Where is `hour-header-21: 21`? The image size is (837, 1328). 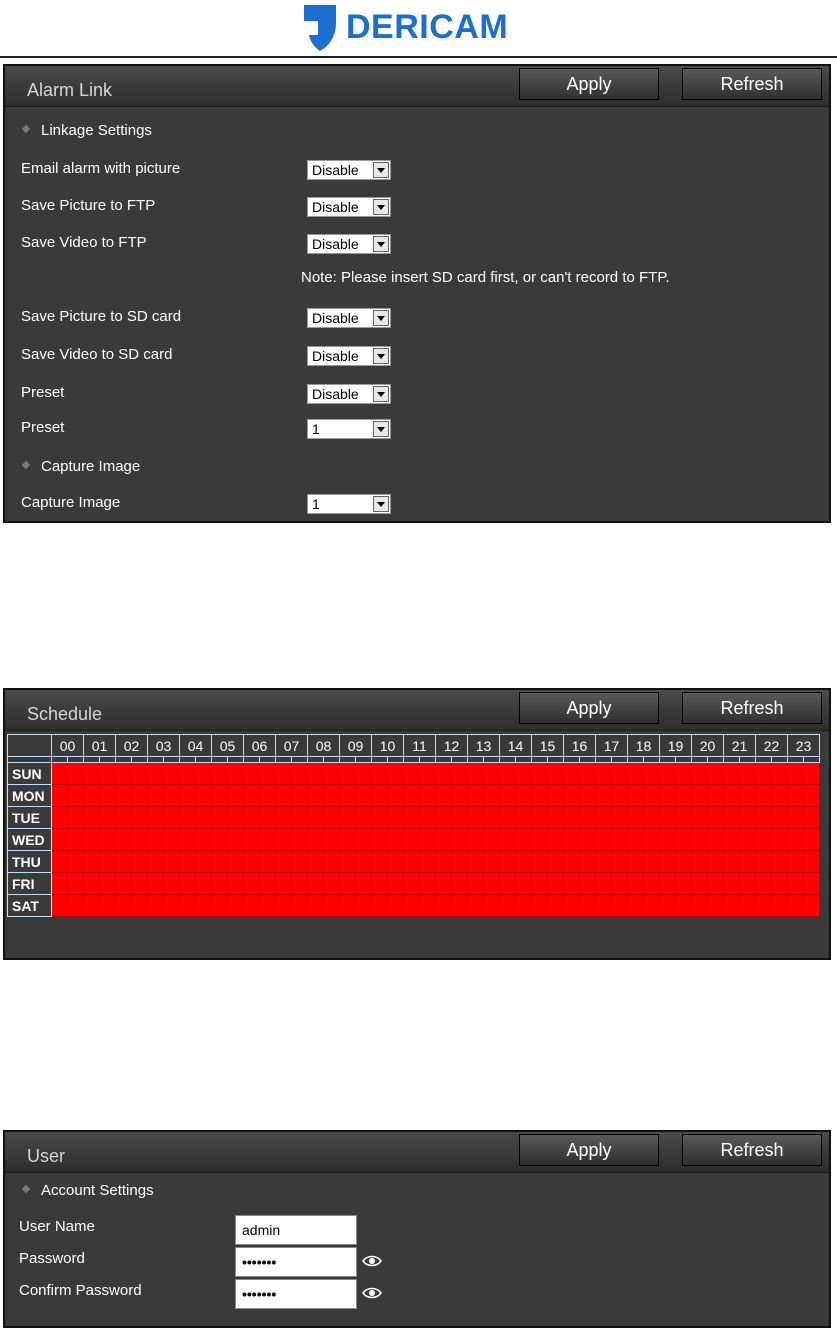
hour-header-21: 21 is located at coordinates (739, 745).